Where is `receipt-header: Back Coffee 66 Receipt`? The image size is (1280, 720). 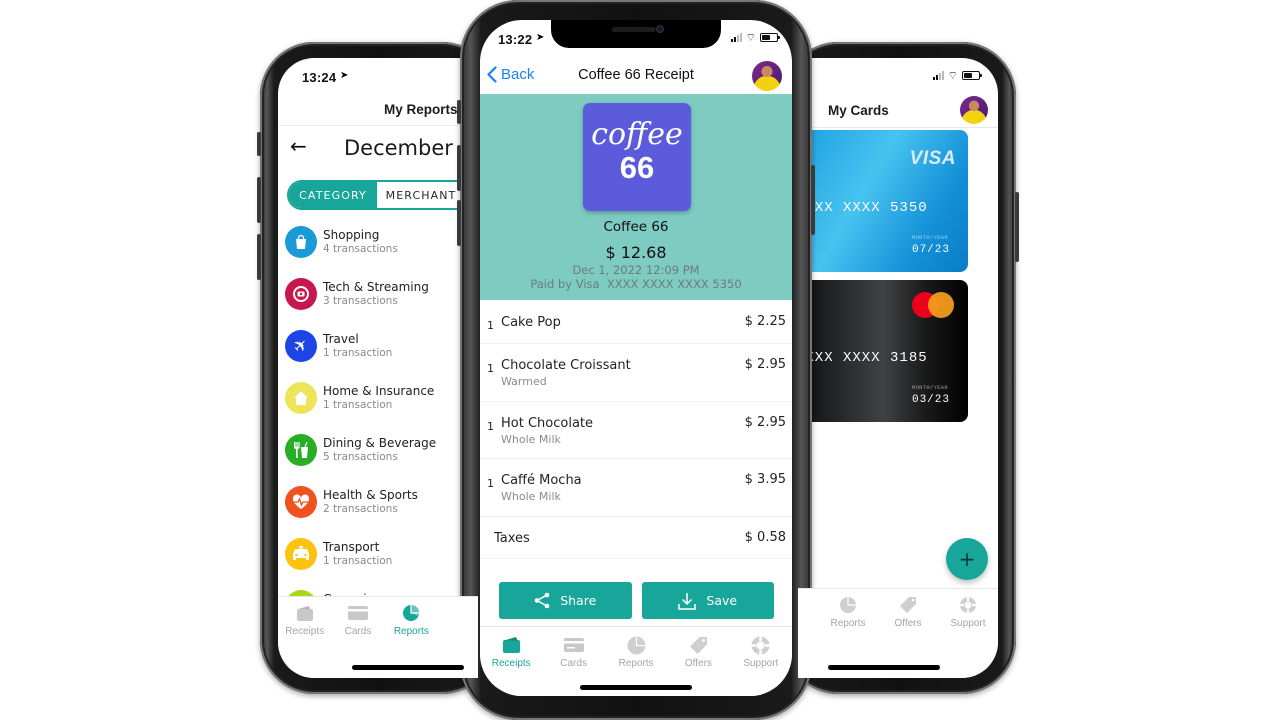
receipt-header: Back Coffee 66 Receipt is located at coordinates (636, 75).